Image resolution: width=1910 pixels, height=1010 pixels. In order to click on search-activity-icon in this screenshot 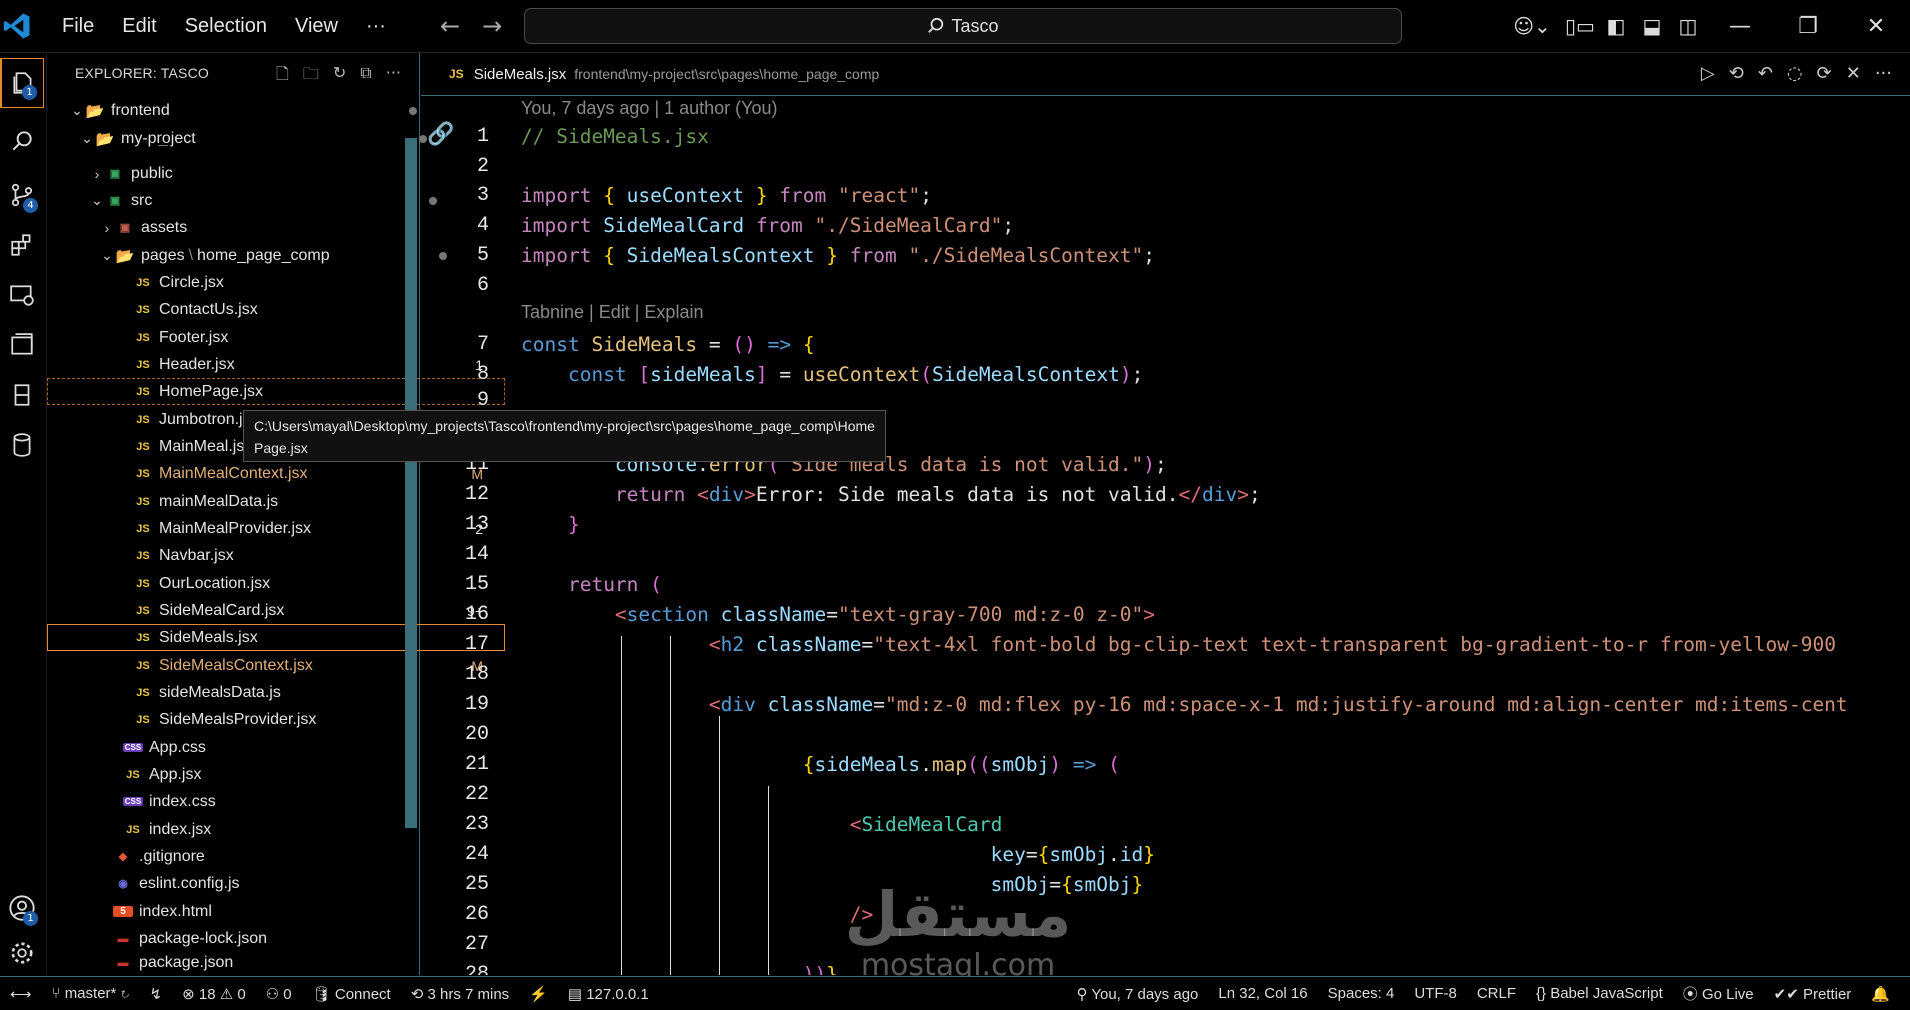, I will do `click(22, 141)`.